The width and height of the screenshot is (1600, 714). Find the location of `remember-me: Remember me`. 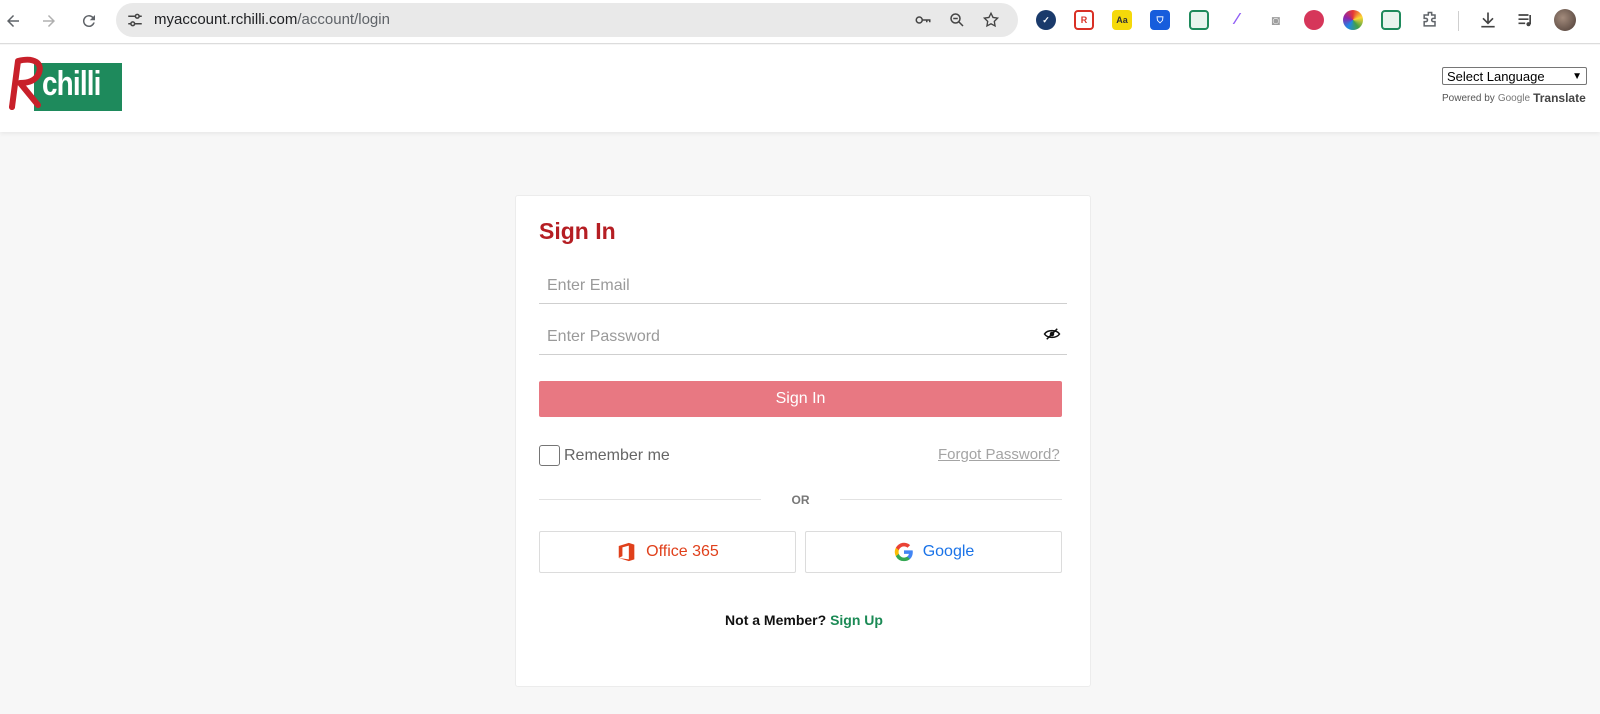

remember-me: Remember me is located at coordinates (604, 455).